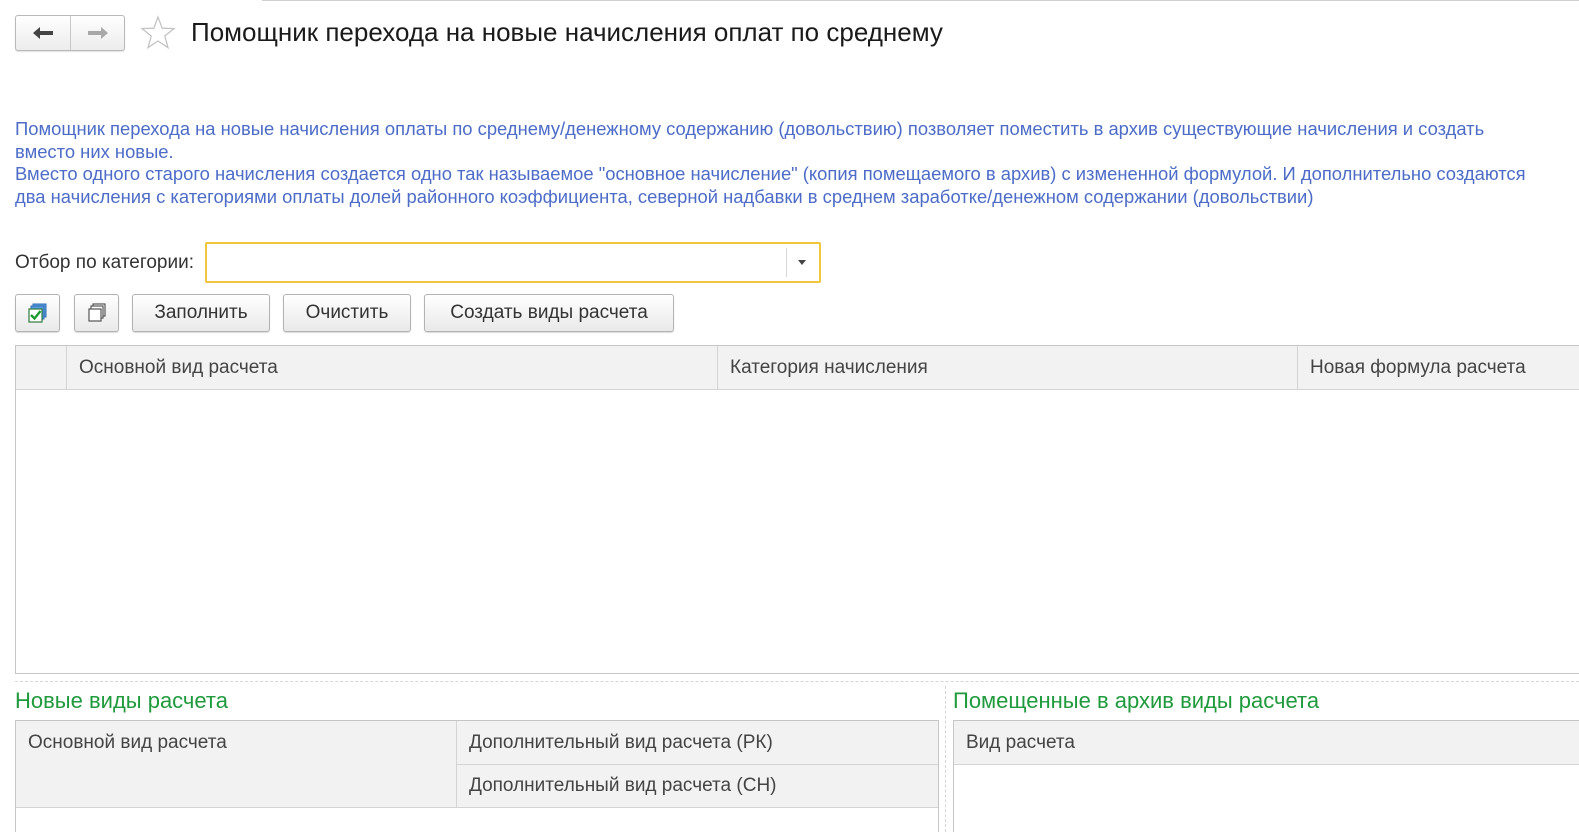  I want to click on checkbox-column-header, so click(41, 368).